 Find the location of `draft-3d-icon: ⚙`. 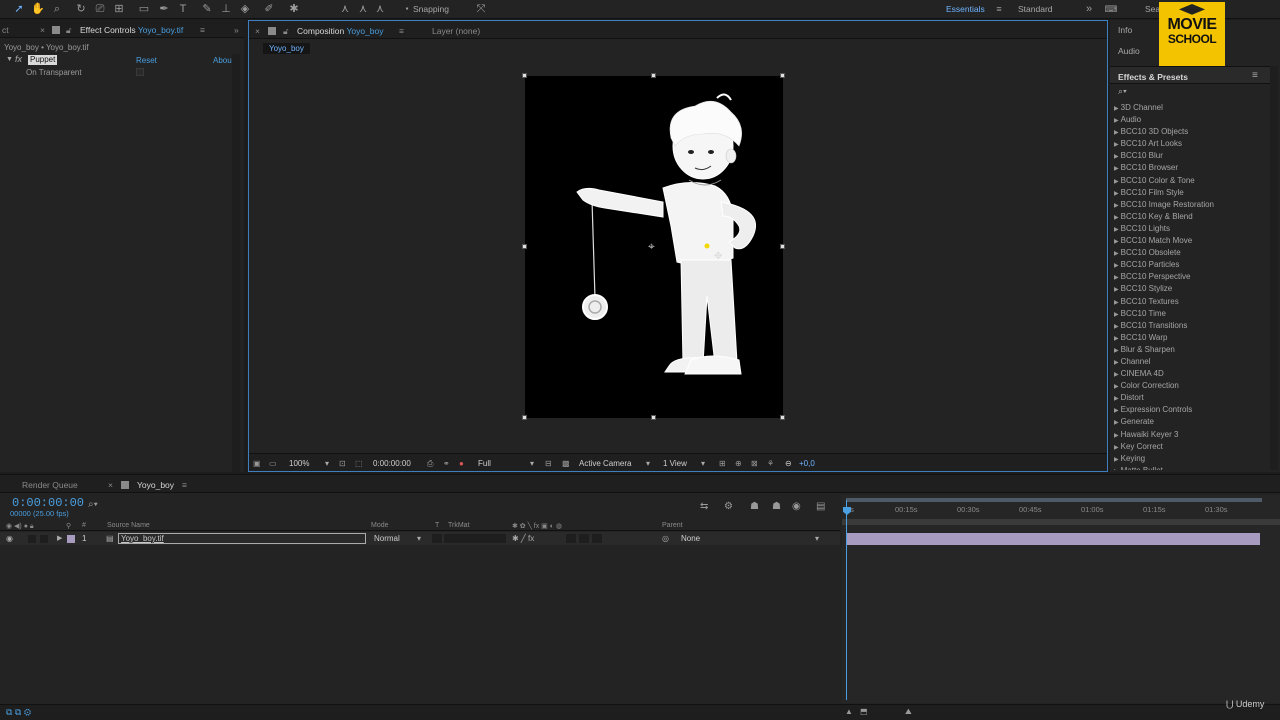

draft-3d-icon: ⚙ is located at coordinates (728, 506).